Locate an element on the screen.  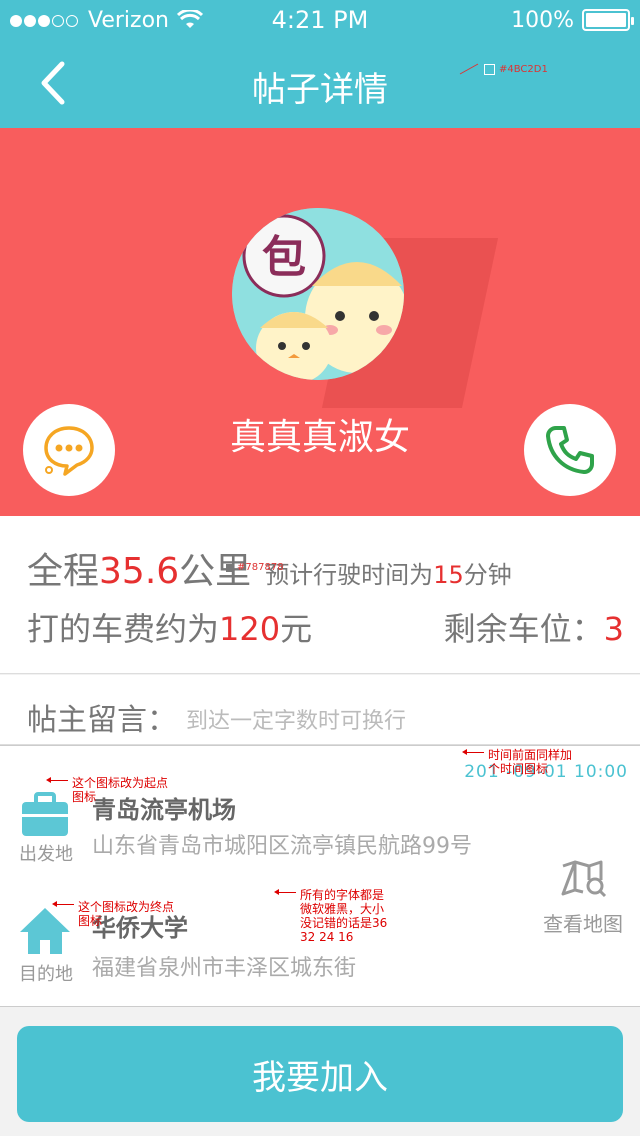
font-annotation-text: 所有的字体都是微软雅黑，大小没记错的话是36 32 24 16 is located at coordinates (344, 916).